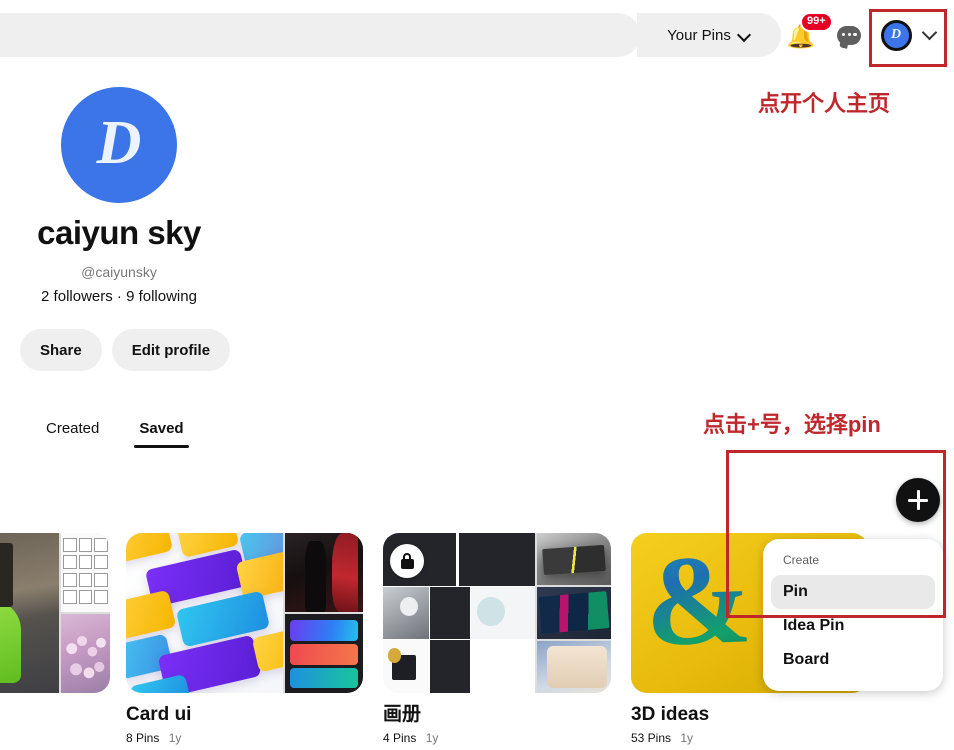 Image resolution: width=954 pixels, height=750 pixels. I want to click on tab-saved: Saved, so click(161, 434).